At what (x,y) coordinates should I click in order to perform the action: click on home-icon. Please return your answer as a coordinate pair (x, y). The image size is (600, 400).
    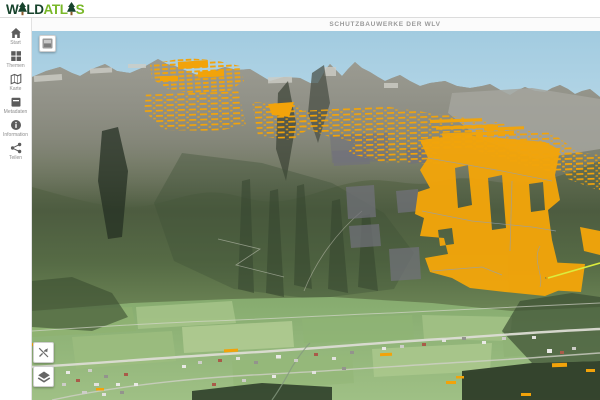
    Looking at the image, I should click on (15, 33).